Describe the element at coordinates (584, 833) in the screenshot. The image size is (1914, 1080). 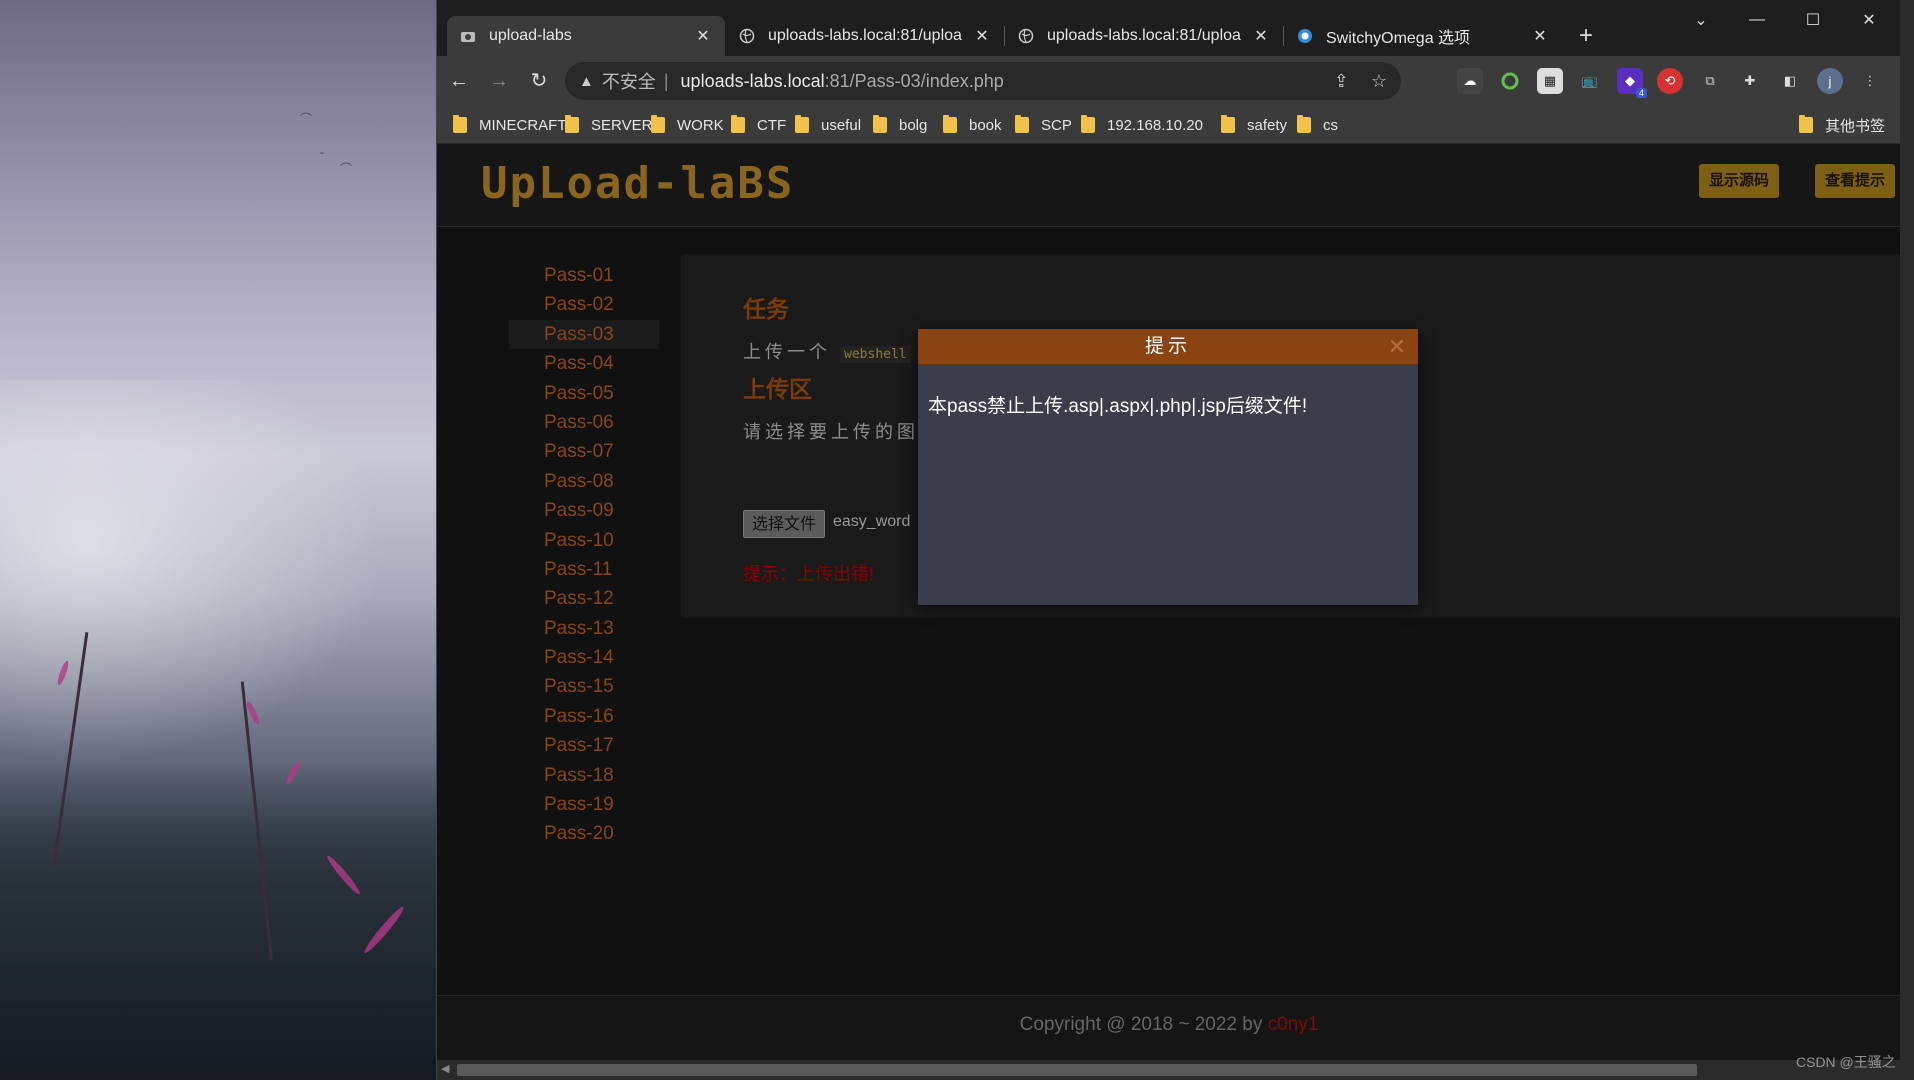
I see `sidebar-item-pass-20: Pass-20` at that location.